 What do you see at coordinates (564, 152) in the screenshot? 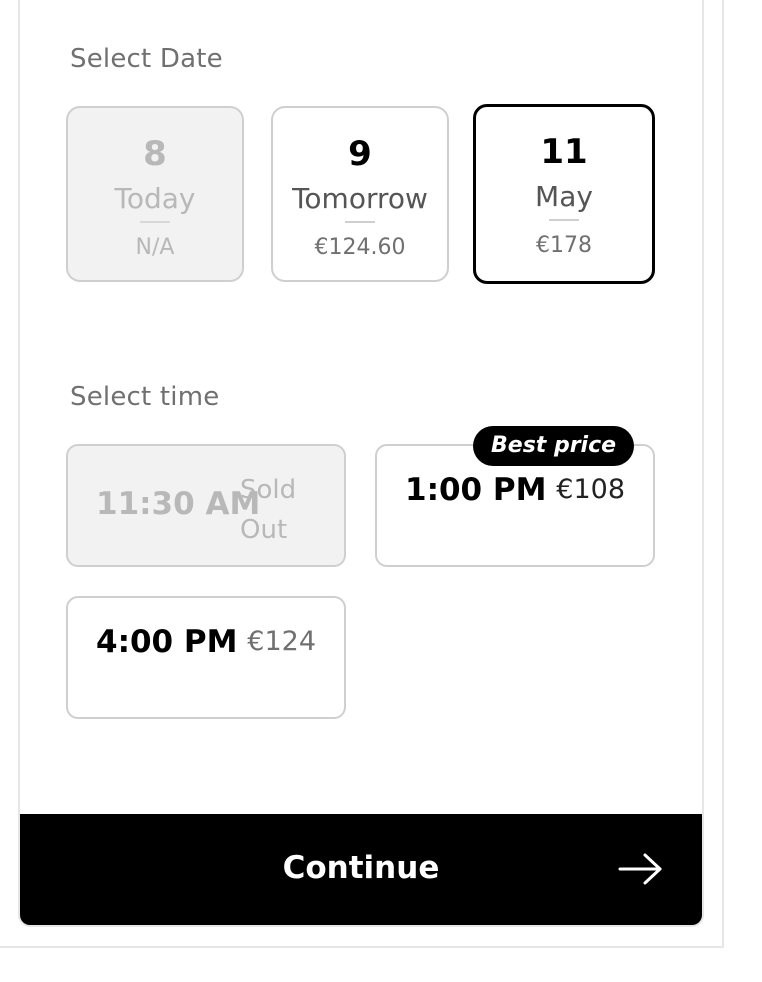
I see `date-day: 11` at bounding box center [564, 152].